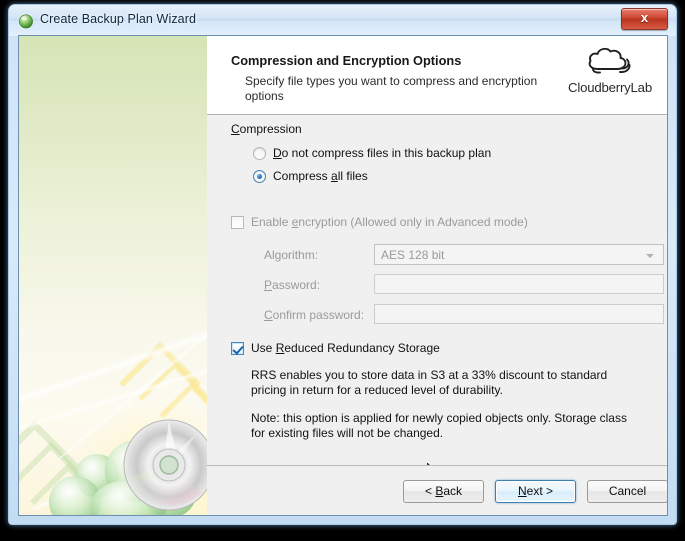 This screenshot has width=685, height=541. I want to click on close-icon: x, so click(644, 17).